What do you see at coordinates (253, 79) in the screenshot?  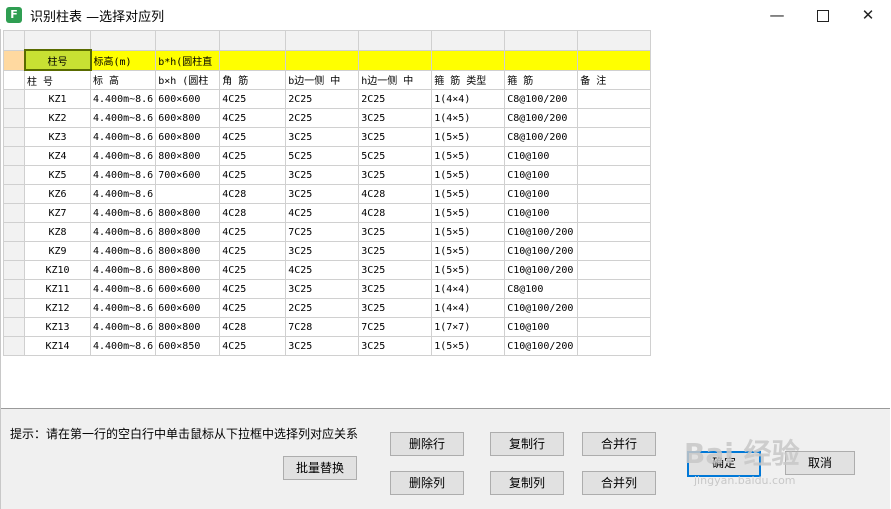 I see `column-name-cell: 角 筋` at bounding box center [253, 79].